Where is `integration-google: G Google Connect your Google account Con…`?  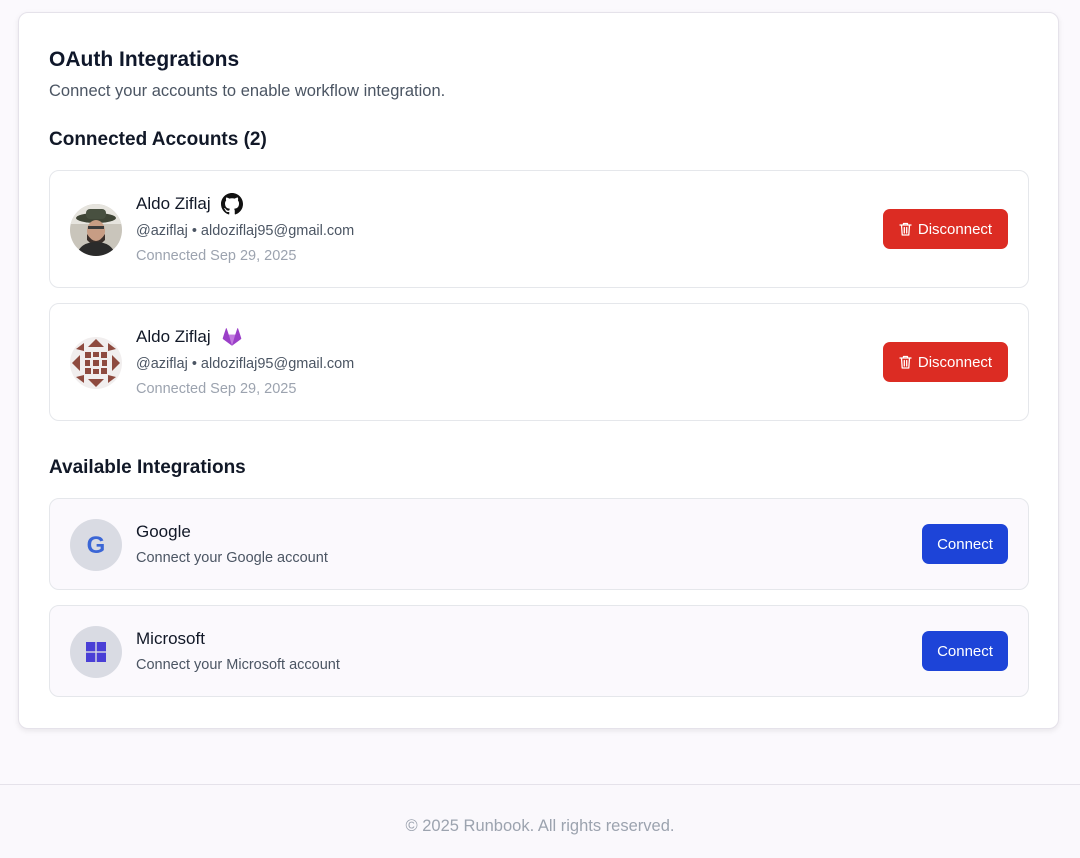
integration-google: G Google Connect your Google account Con… is located at coordinates (539, 544).